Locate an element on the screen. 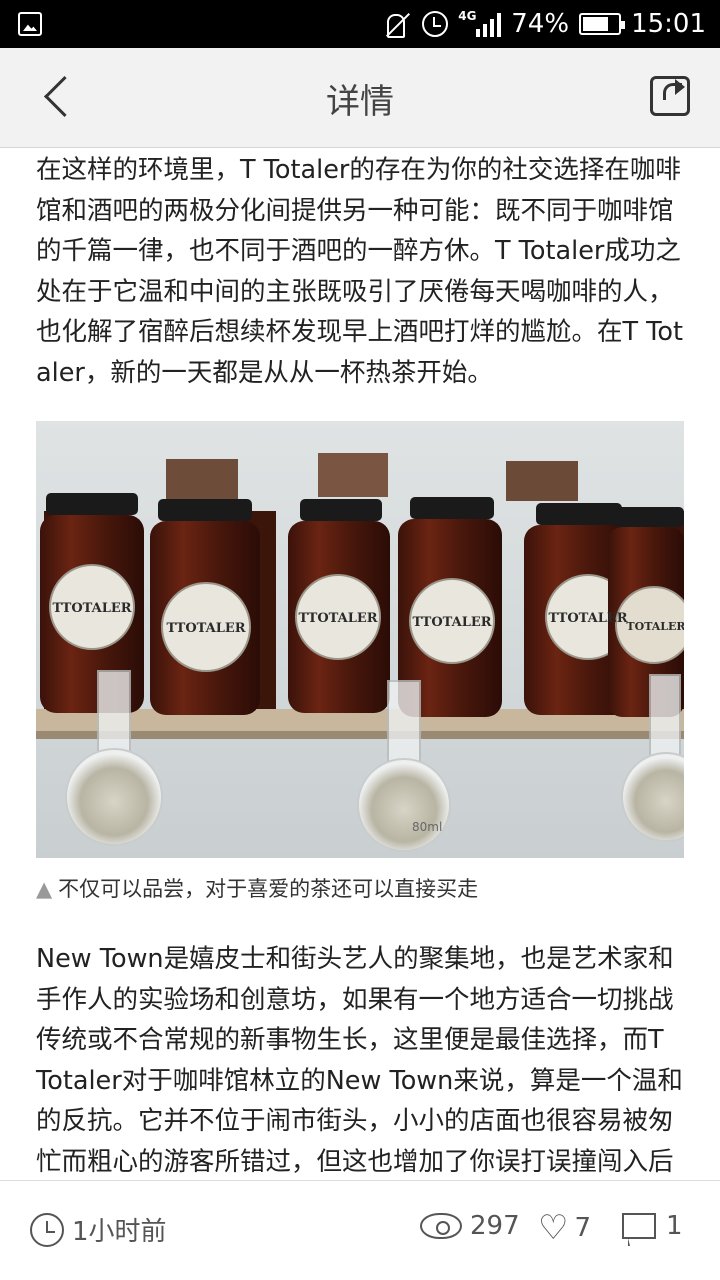 The height and width of the screenshot is (1280, 720). status-bar: 4G 74% 15:01 is located at coordinates (360, 24).